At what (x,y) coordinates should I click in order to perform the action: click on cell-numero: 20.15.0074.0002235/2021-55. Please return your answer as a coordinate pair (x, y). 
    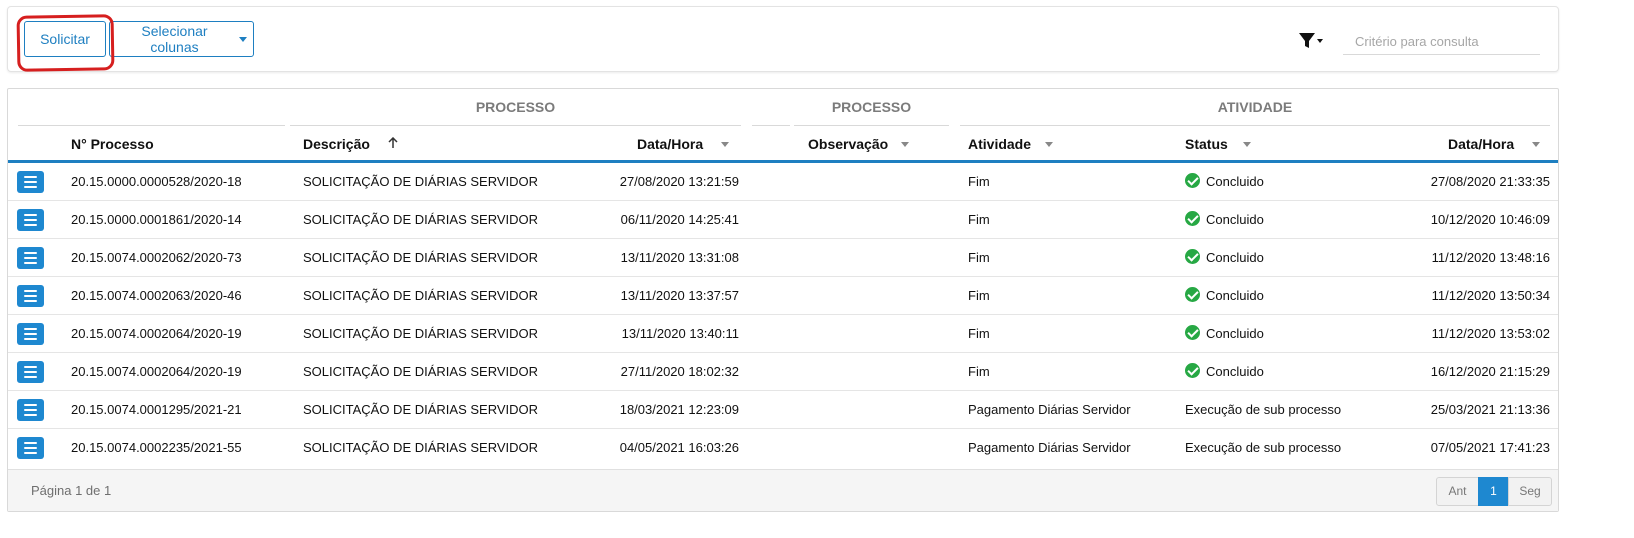
    Looking at the image, I should click on (156, 447).